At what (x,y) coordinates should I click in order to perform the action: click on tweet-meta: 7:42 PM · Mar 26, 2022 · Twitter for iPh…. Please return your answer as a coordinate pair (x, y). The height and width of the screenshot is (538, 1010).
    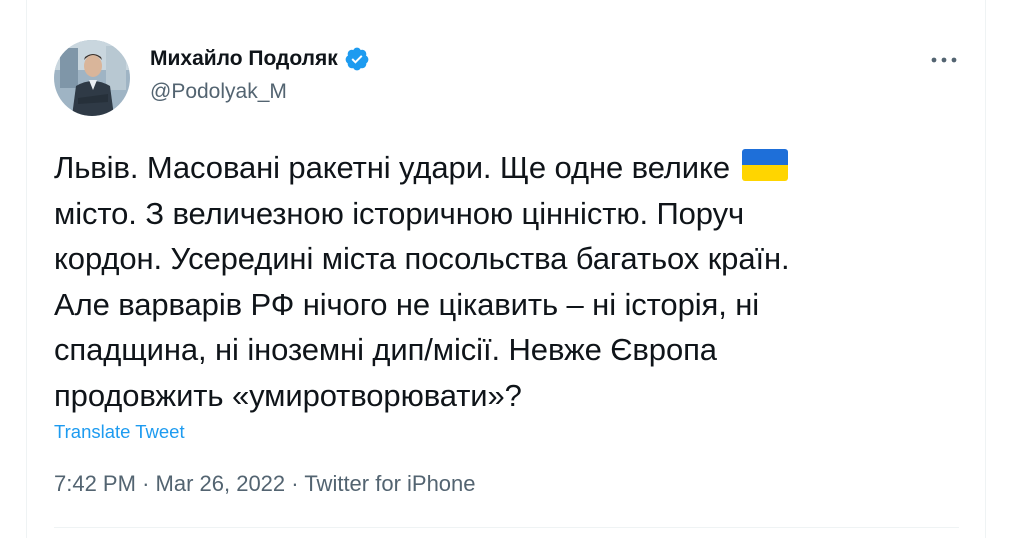
    Looking at the image, I should click on (265, 484).